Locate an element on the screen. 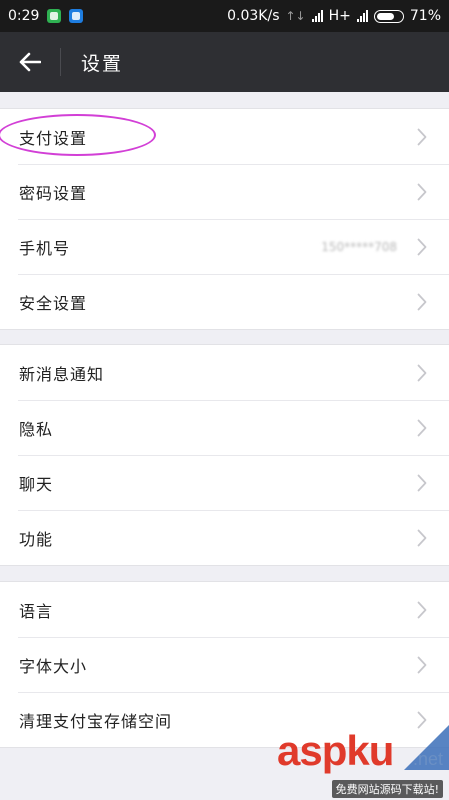 This screenshot has height=800, width=449. row-label: 清理支付宝存储空间 is located at coordinates (96, 721).